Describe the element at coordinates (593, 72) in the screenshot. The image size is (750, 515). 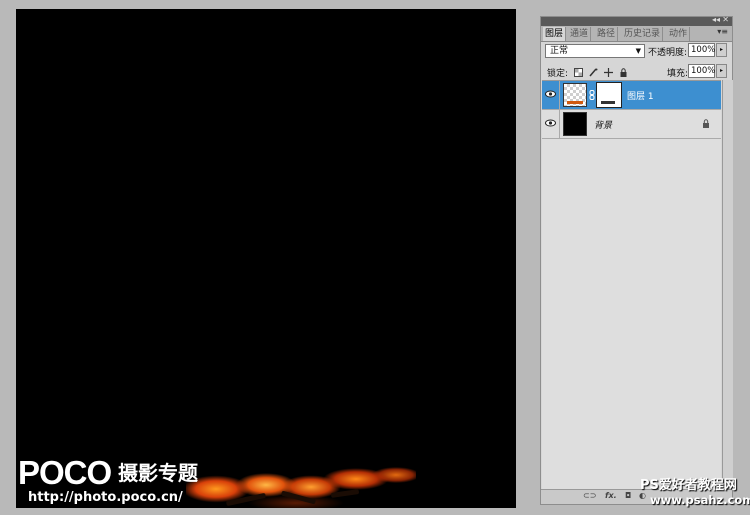
I see `lock-pixels-icon` at that location.